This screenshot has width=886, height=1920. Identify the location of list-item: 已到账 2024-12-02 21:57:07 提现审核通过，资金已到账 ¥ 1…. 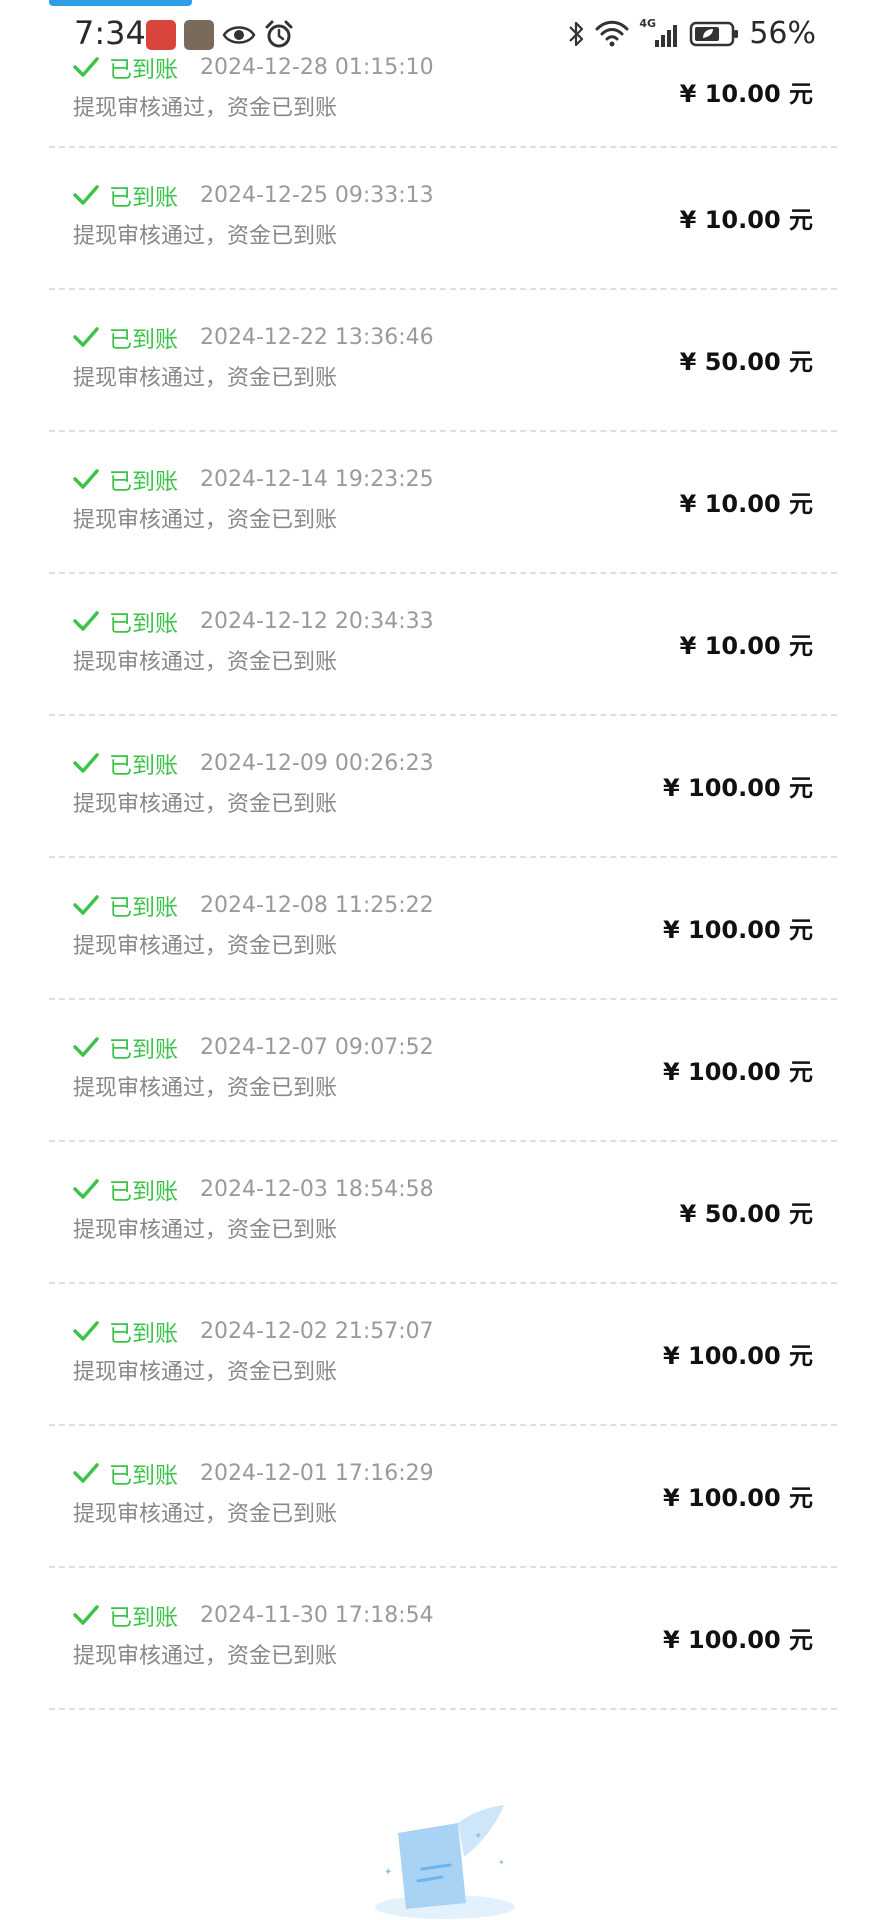
(443, 1355).